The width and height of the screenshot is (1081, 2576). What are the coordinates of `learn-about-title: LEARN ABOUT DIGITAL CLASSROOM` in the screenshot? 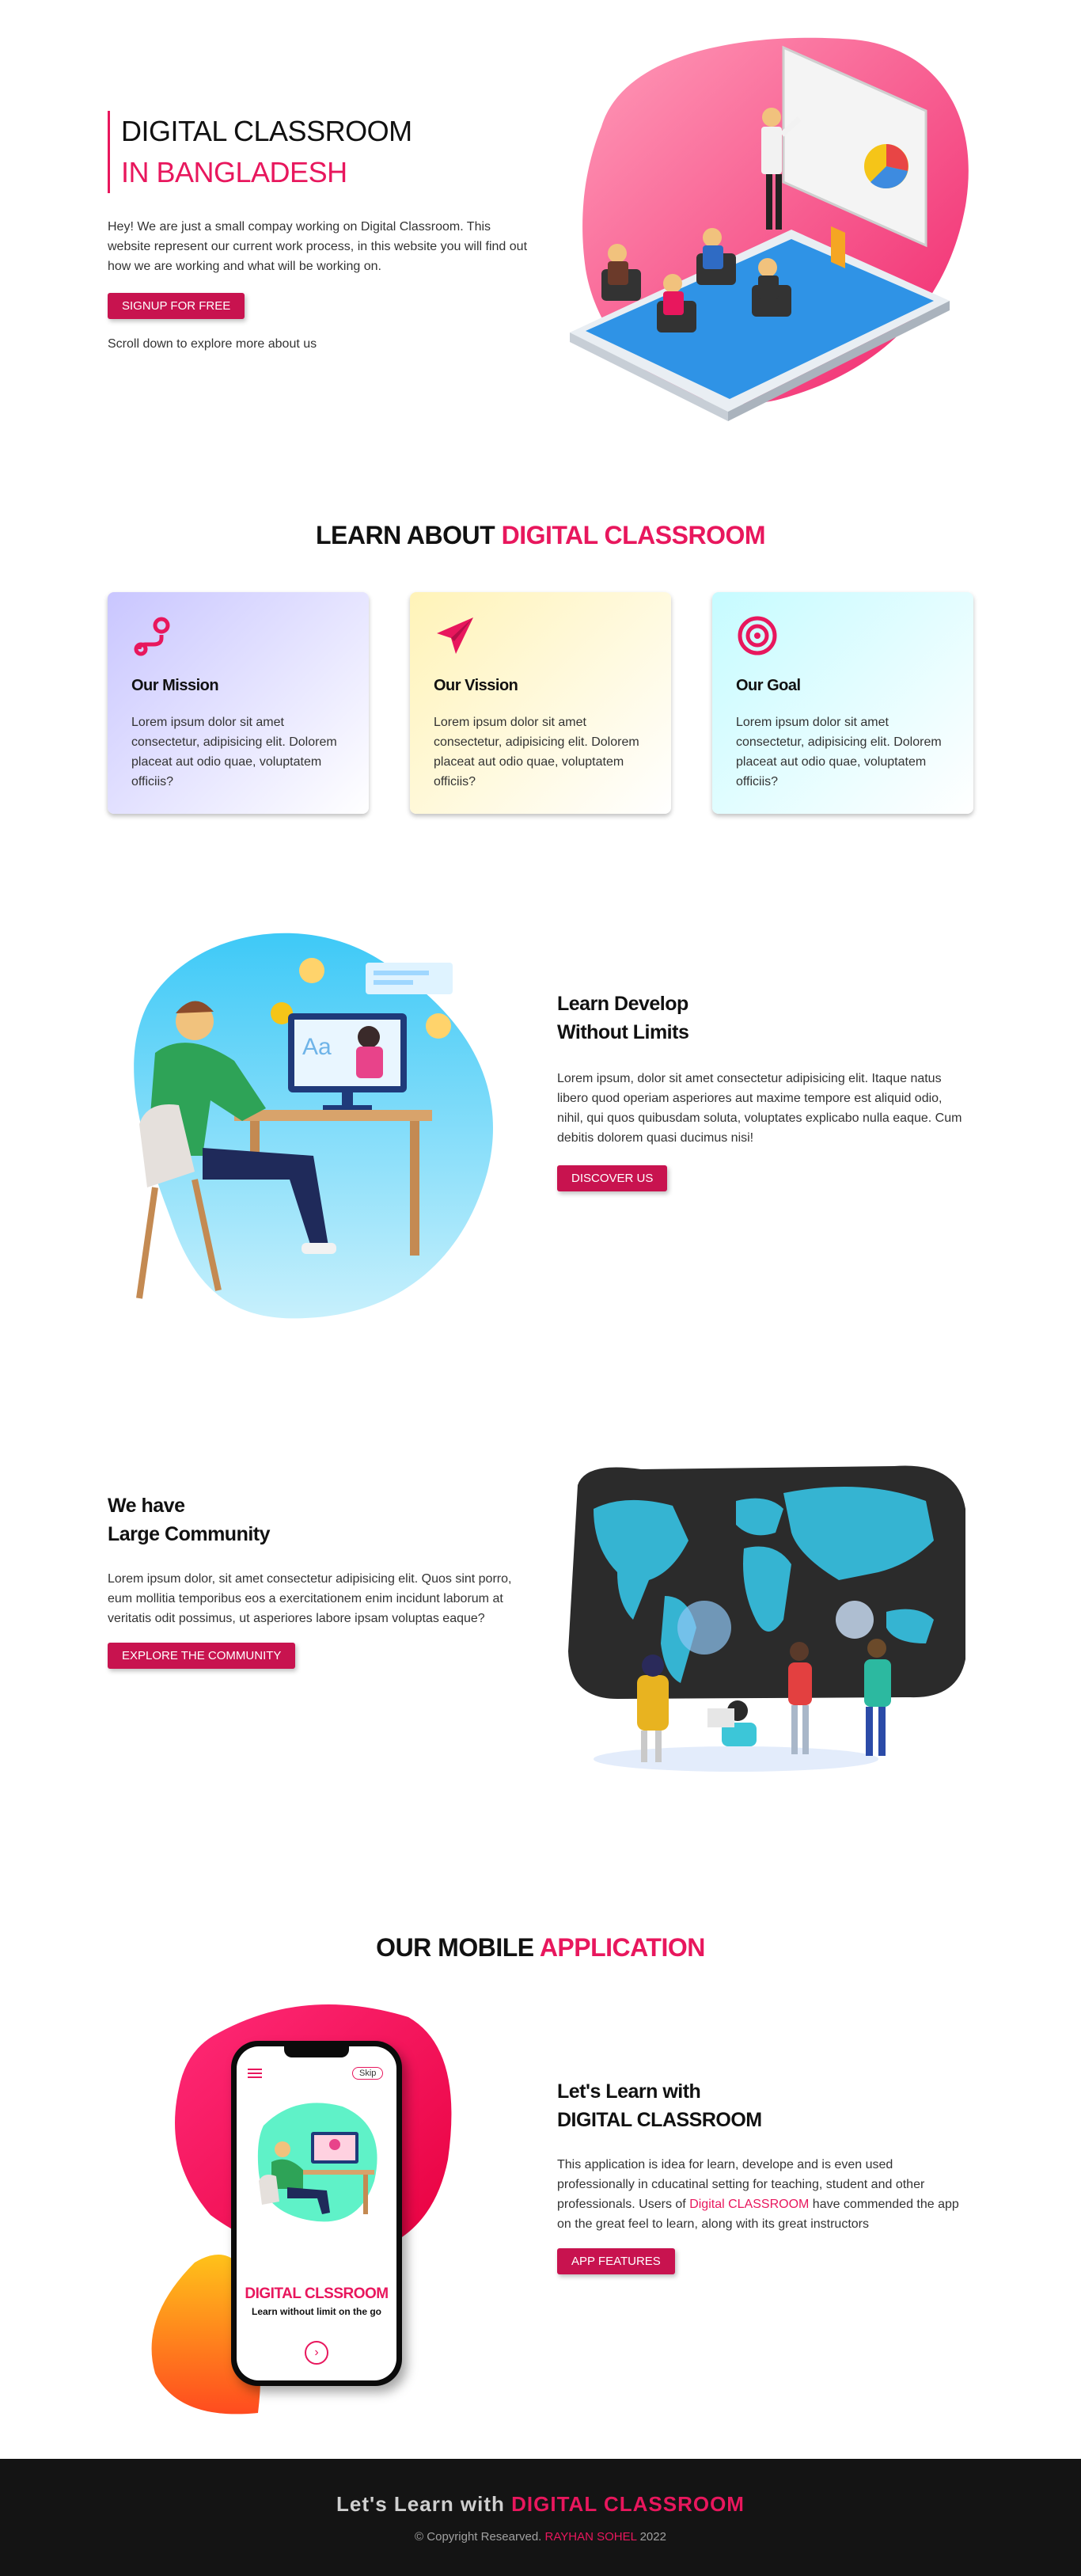 It's located at (540, 536).